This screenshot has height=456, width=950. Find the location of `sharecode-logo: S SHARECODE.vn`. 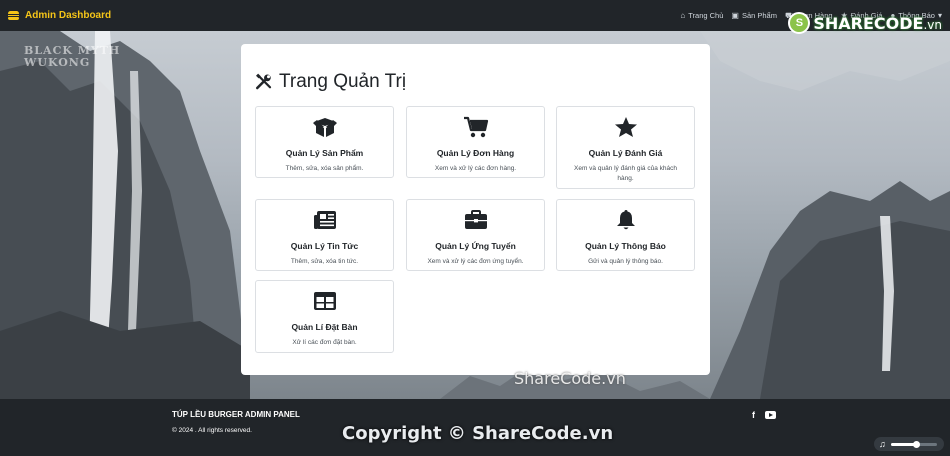

sharecode-logo: S SHARECODE.vn is located at coordinates (865, 23).